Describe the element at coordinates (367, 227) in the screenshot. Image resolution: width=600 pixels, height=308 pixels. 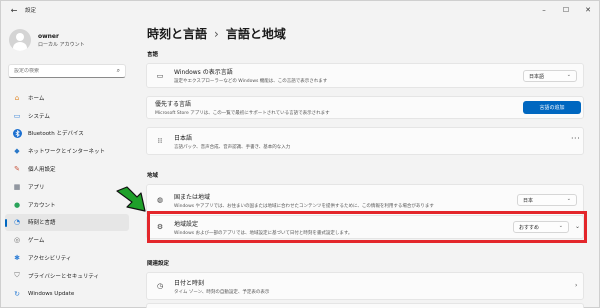
I see `highlight-box` at that location.